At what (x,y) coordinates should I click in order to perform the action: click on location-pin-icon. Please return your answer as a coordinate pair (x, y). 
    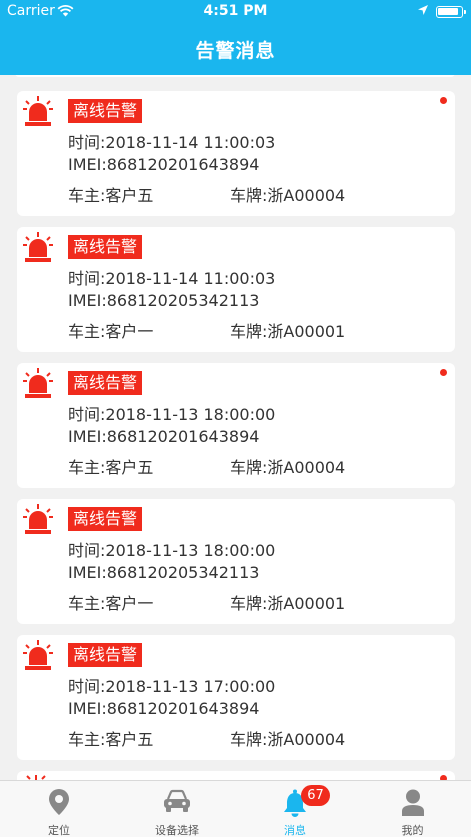
    Looking at the image, I should click on (59, 802).